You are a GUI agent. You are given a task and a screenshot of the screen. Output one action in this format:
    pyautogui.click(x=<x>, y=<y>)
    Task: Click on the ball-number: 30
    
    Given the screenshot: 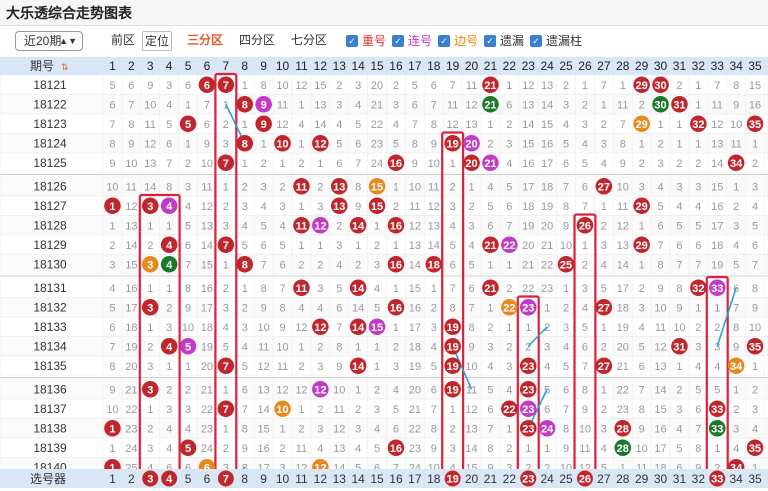 What is the action you would take?
    pyautogui.click(x=660, y=86)
    